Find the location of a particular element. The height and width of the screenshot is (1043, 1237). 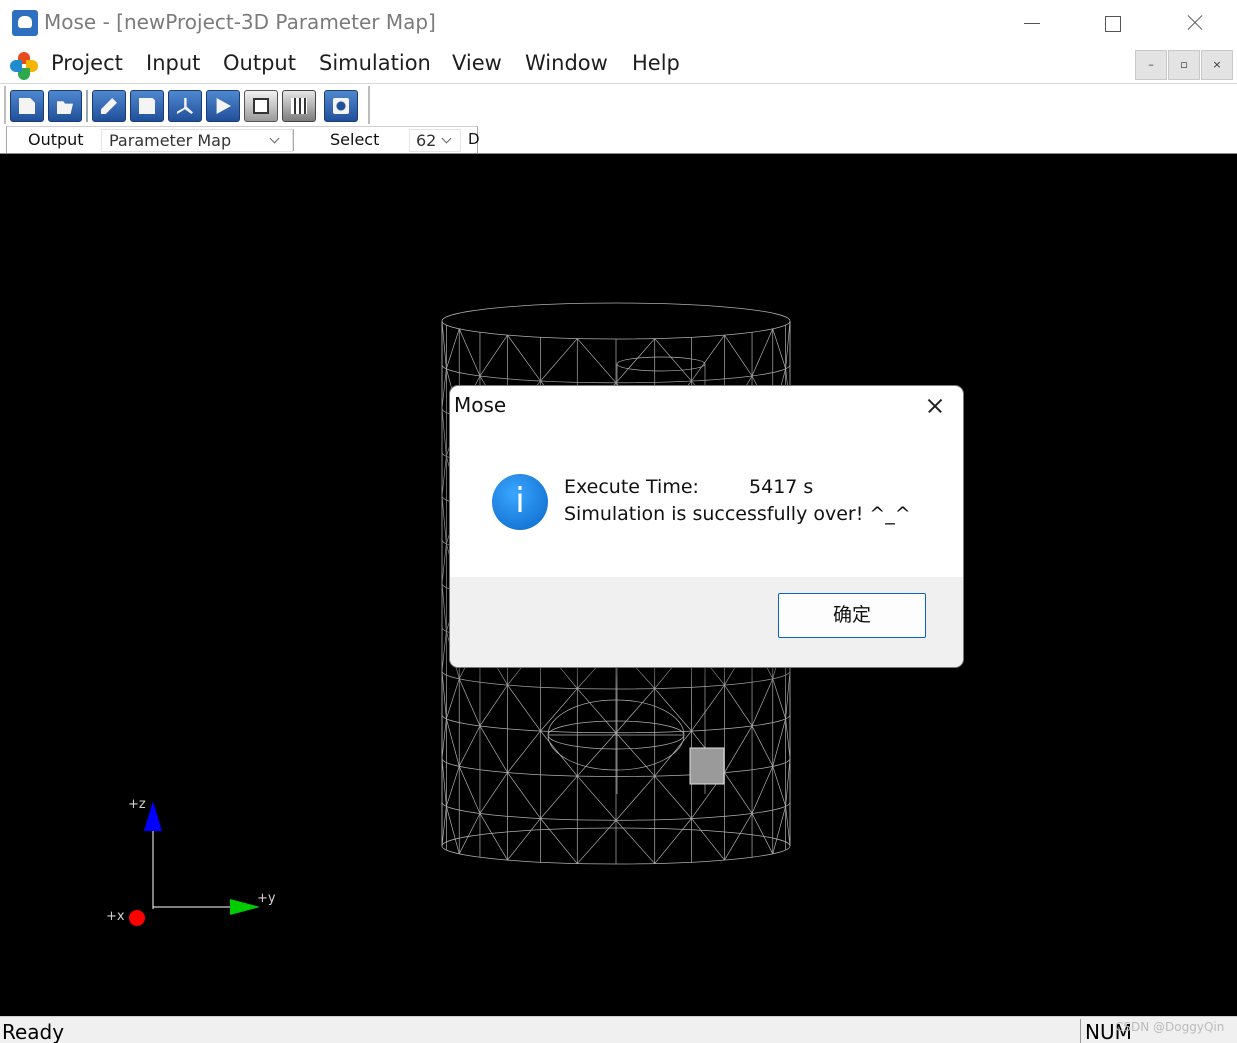

output-bar-frame: Output Parameter Map Select 62 D is located at coordinates (243, 139).